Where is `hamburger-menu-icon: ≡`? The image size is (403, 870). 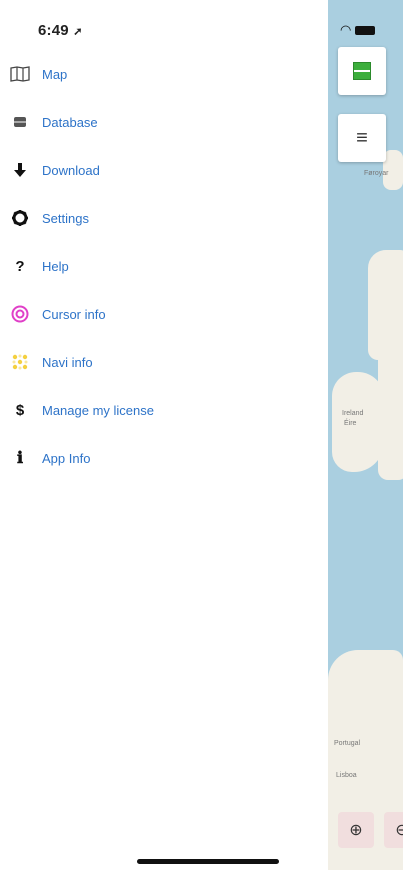 hamburger-menu-icon: ≡ is located at coordinates (362, 138).